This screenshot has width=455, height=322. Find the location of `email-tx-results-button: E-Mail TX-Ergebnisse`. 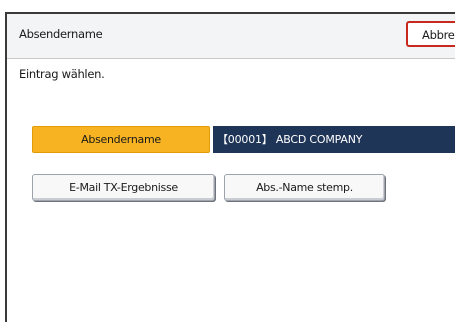

email-tx-results-button: E-Mail TX-Ergebnisse is located at coordinates (123, 187).